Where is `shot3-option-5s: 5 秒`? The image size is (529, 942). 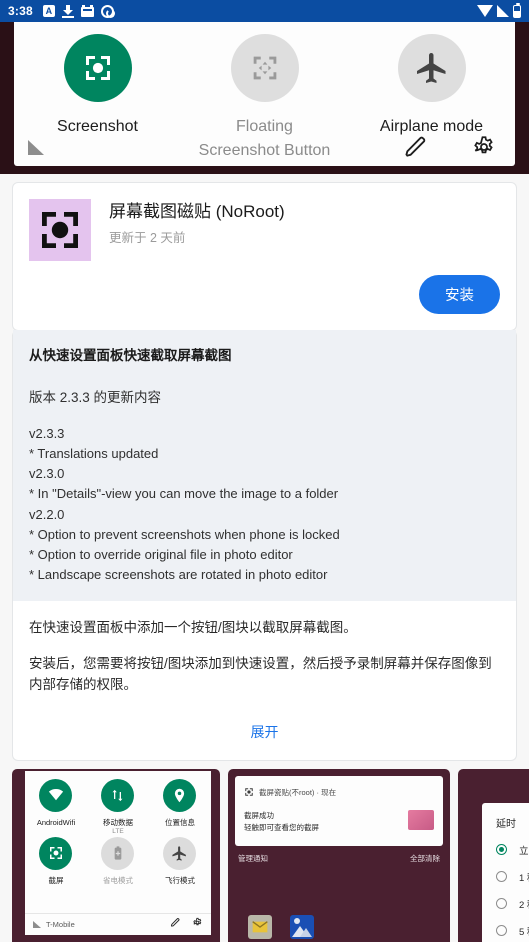
shot3-option-5s: 5 秒 is located at coordinates (512, 931).